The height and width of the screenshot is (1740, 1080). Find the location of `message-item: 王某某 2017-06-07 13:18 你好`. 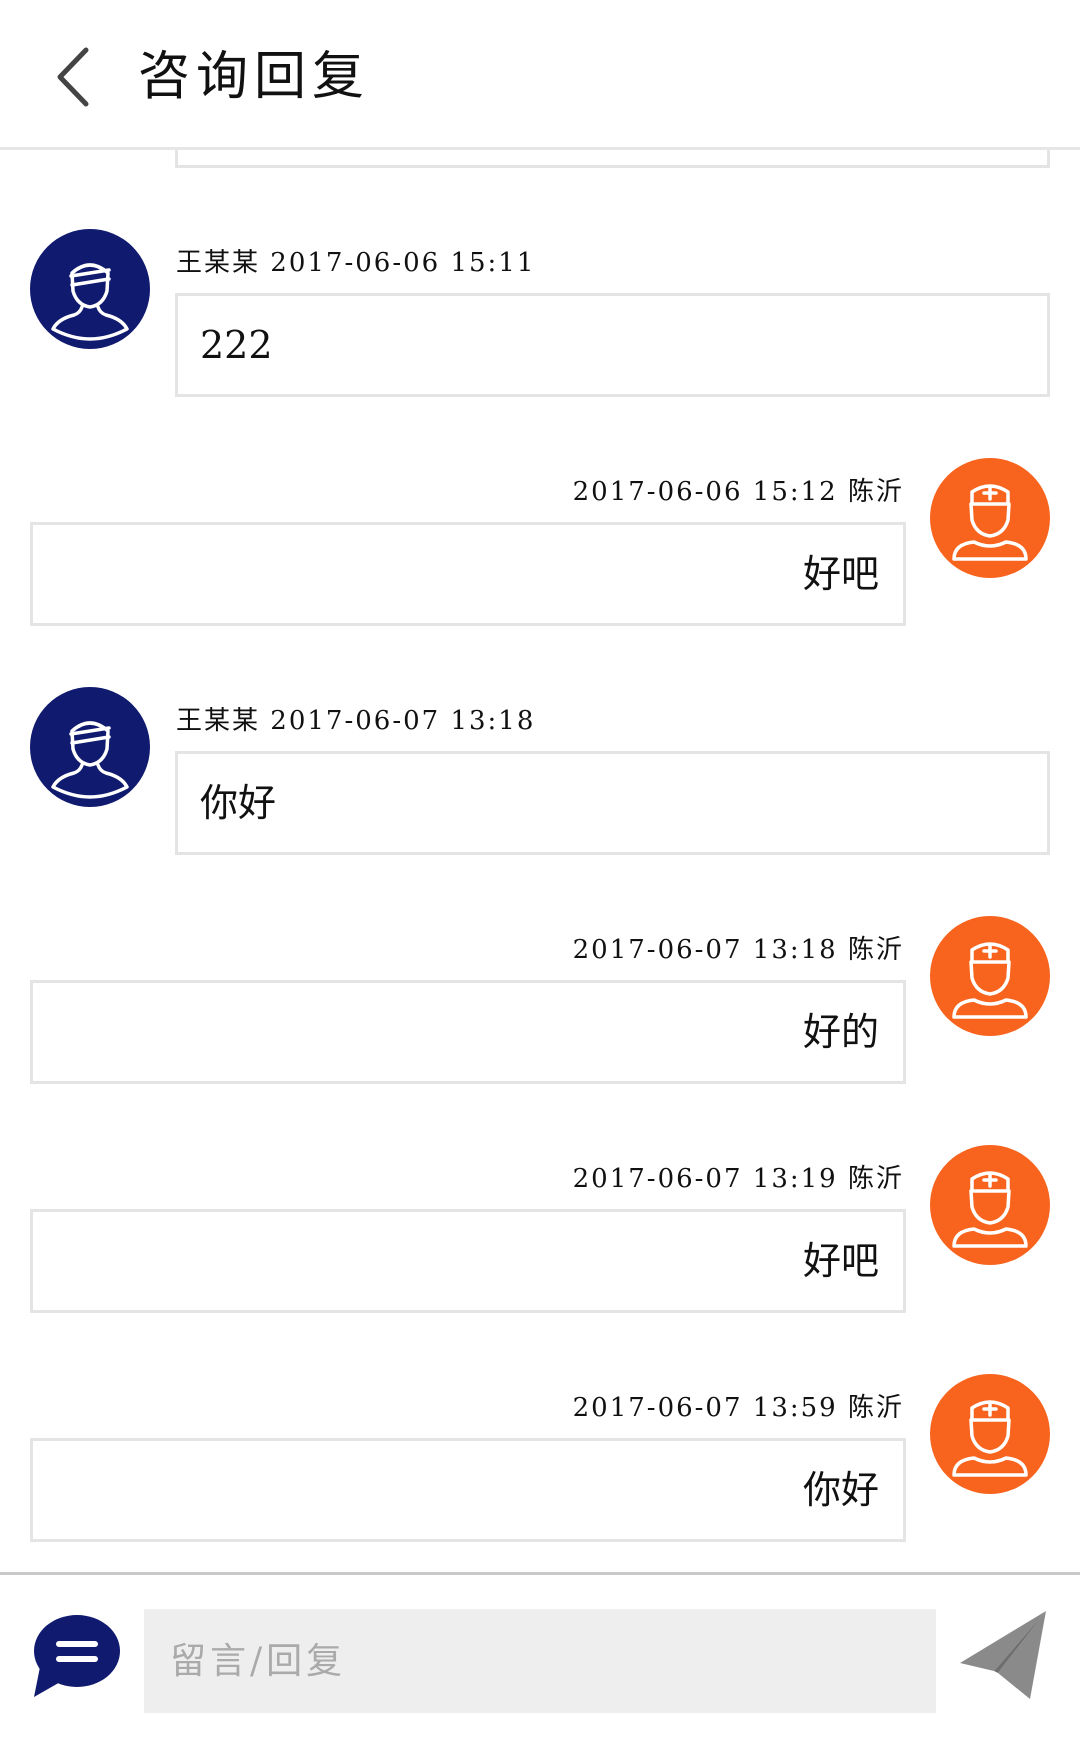

message-item: 王某某 2017-06-07 13:18 你好 is located at coordinates (540, 787).